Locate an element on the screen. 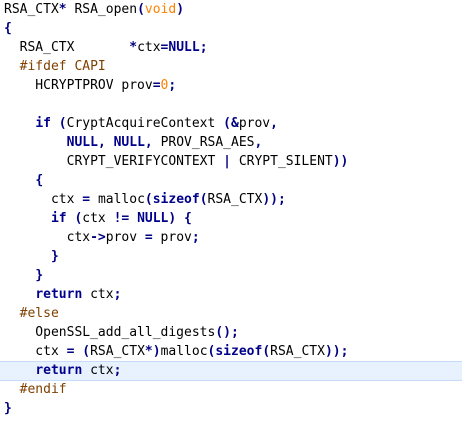 This screenshot has width=465, height=422. code-line: CRYPT_VERIFYCONTEXT | CRYPT_SILENT)) is located at coordinates (176, 161).